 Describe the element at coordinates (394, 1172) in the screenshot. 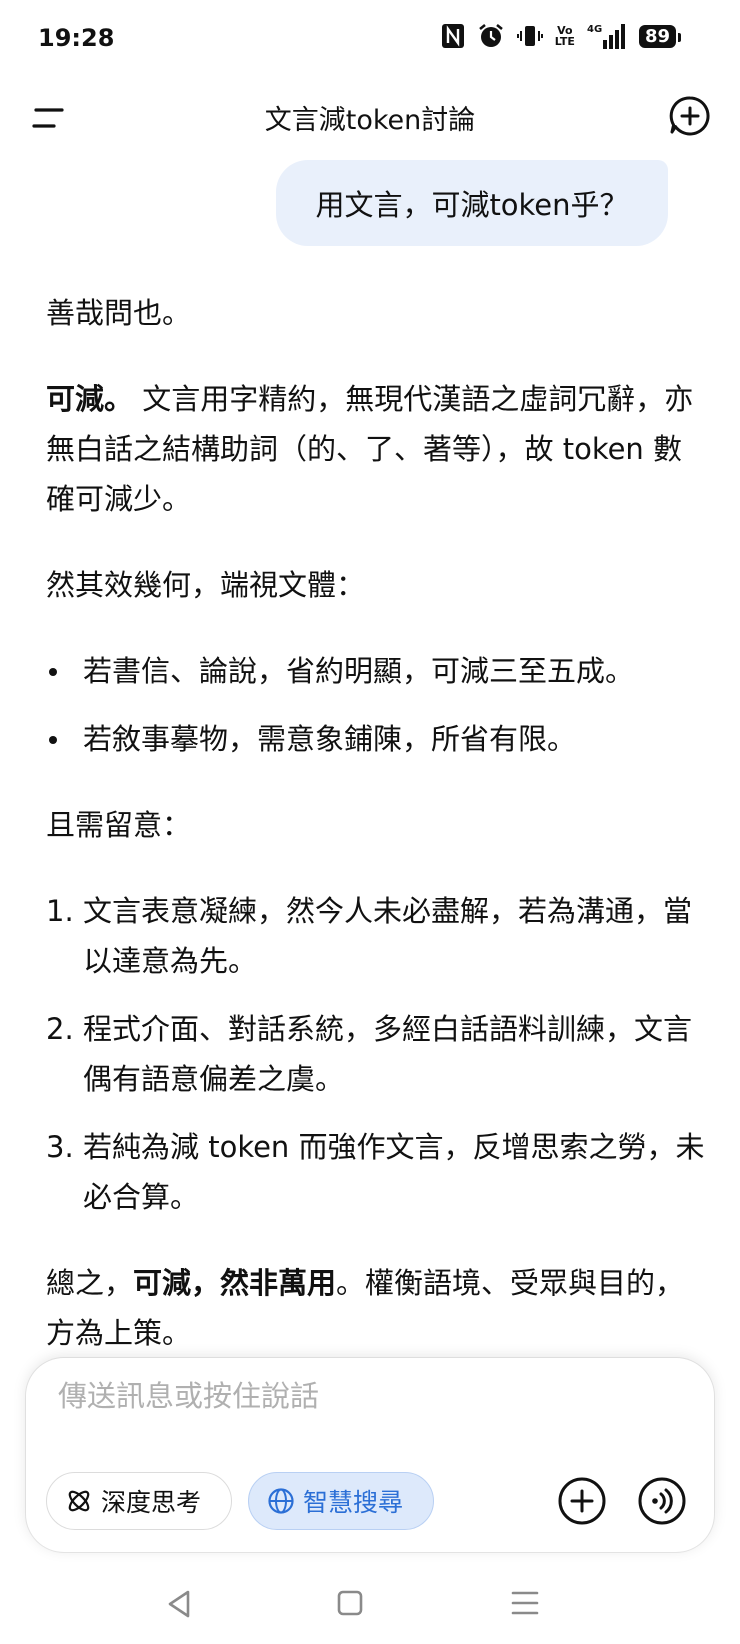

I see `list-item-text: 若純為減 token 而強作文言，反增思索之勞，未必合算。` at that location.